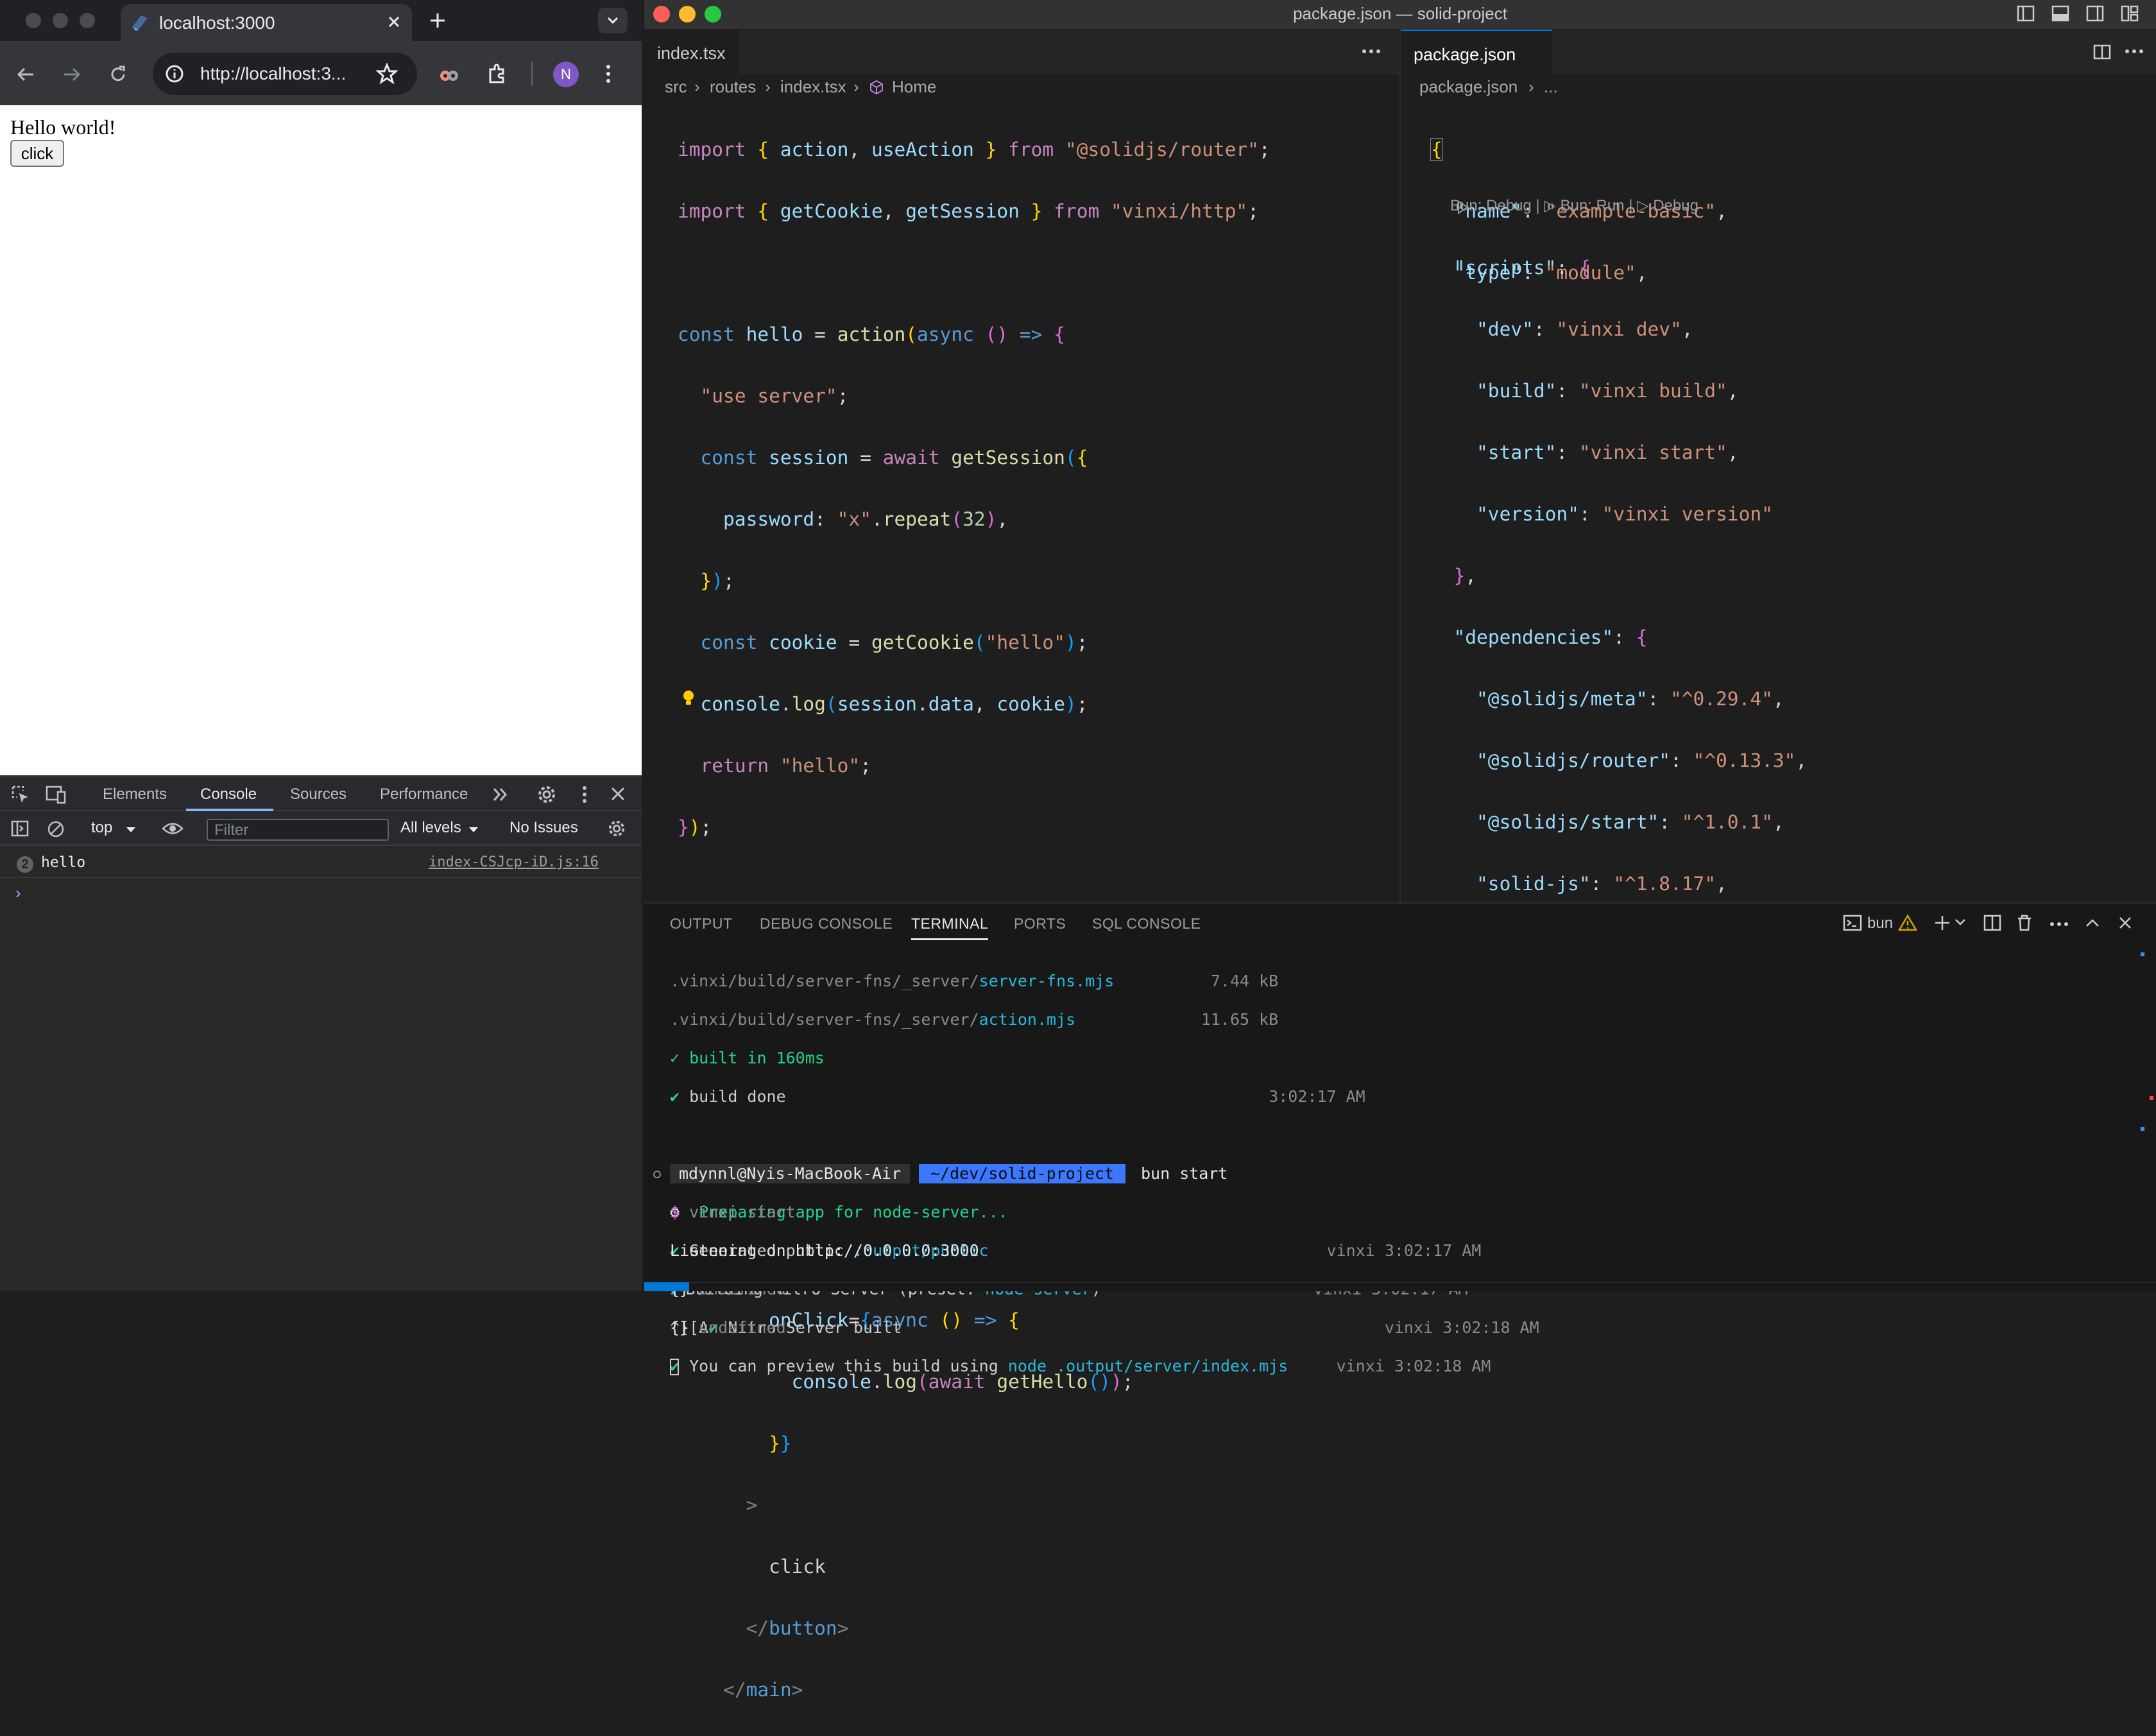  Describe the element at coordinates (544, 828) in the screenshot. I see `issues-button: No Issues` at that location.